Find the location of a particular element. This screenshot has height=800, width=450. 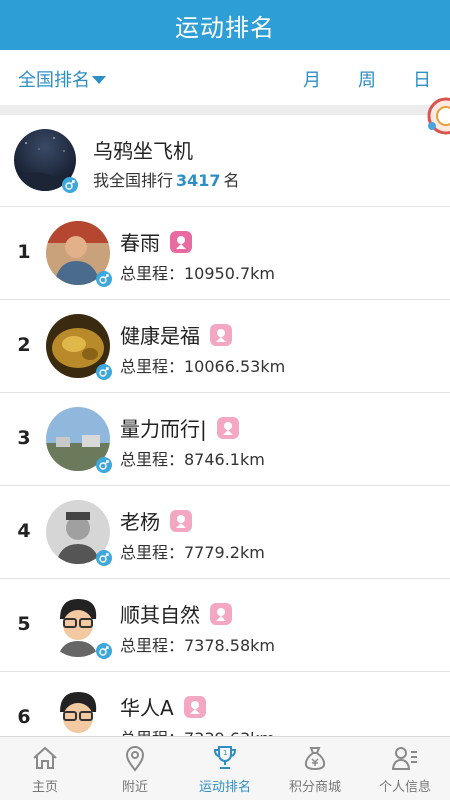

user-profile-icon is located at coordinates (404, 758).